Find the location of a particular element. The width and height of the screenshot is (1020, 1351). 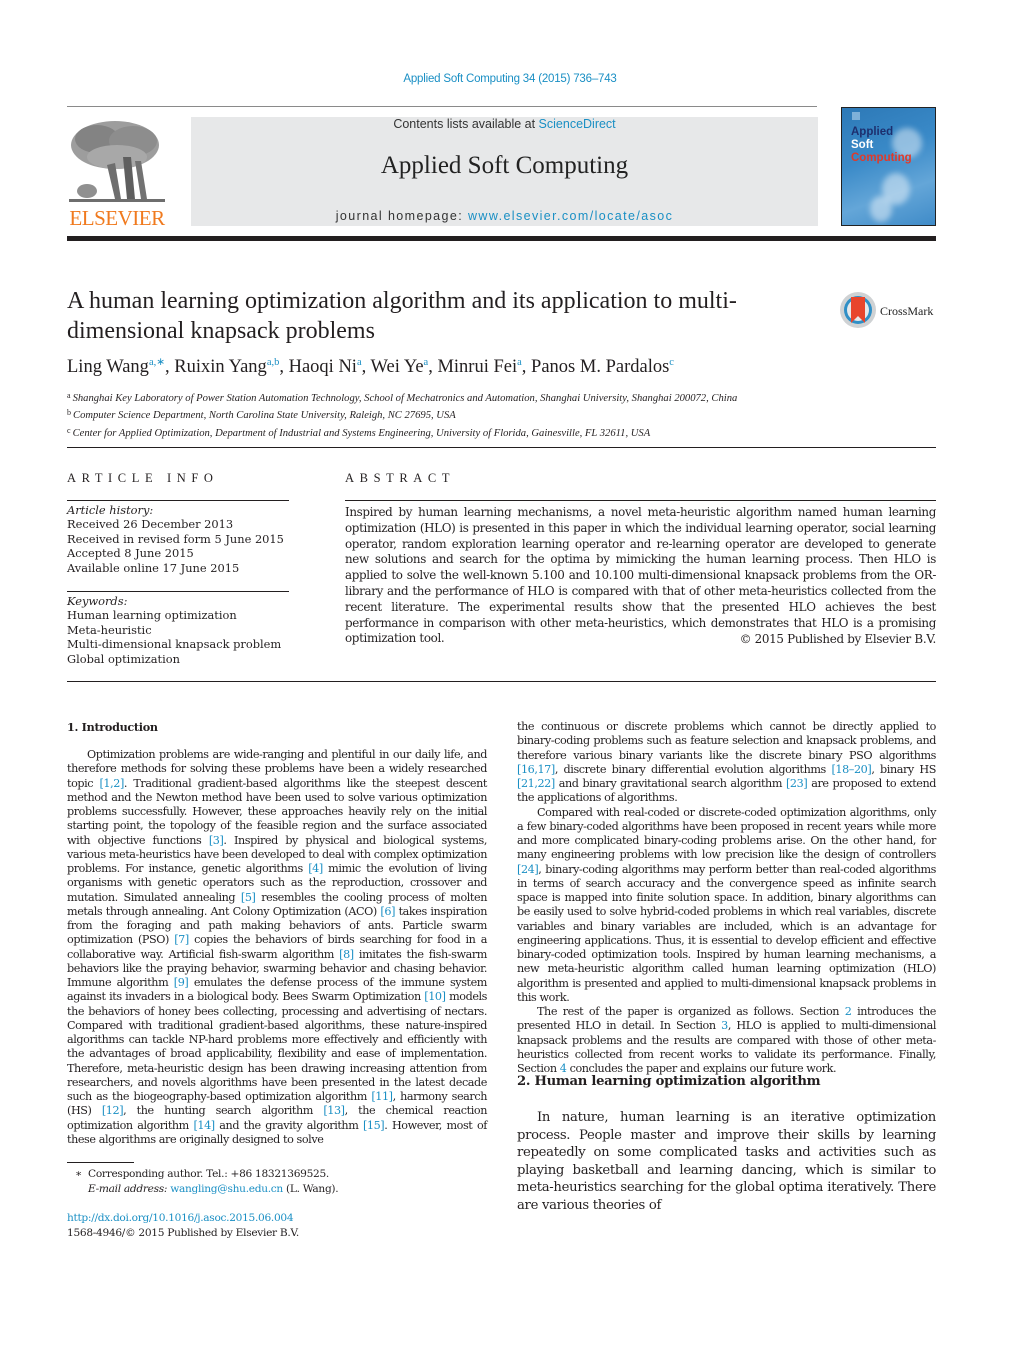

section-heading: 1. Introduction is located at coordinates (112, 727).